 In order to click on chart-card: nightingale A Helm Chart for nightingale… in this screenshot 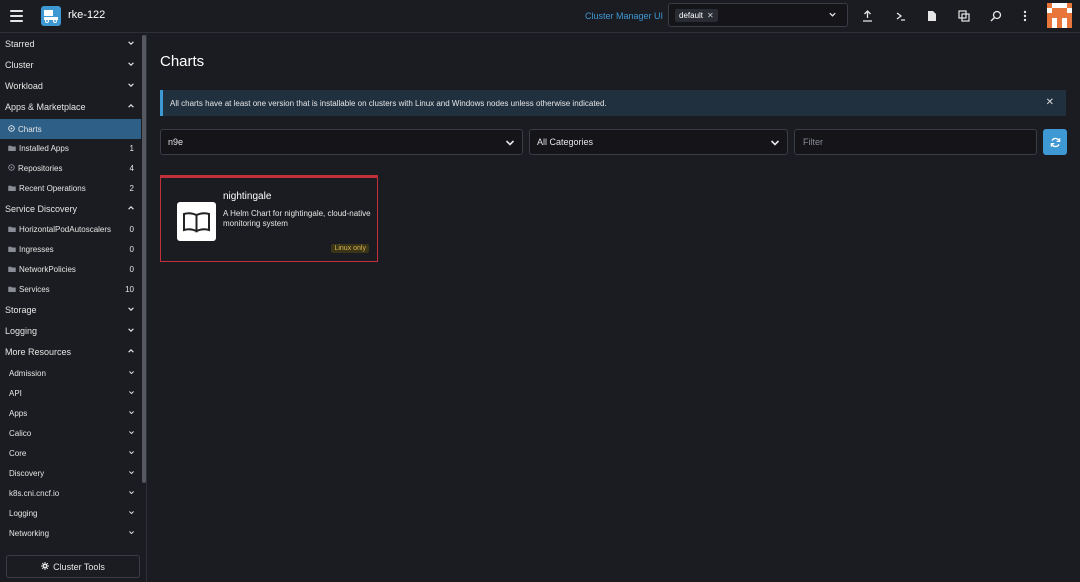, I will do `click(269, 218)`.